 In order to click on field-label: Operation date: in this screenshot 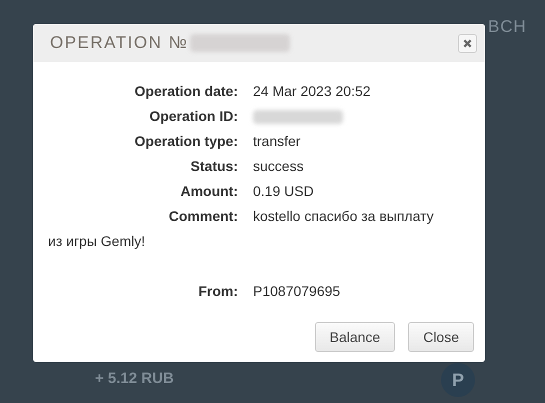, I will do `click(186, 91)`.